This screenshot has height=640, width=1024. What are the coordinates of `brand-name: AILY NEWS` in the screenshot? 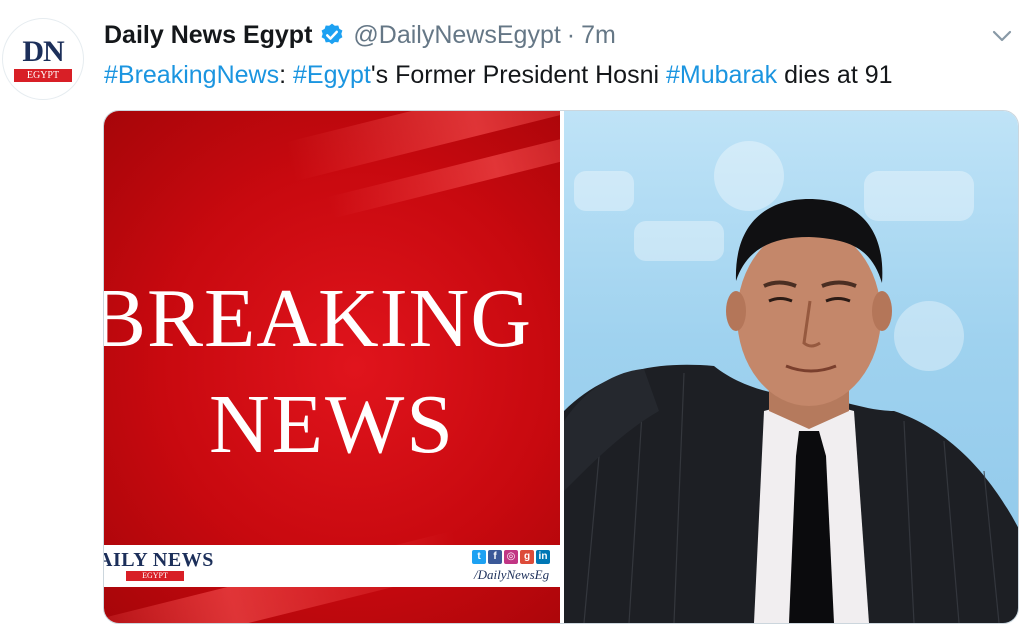 It's located at (159, 560).